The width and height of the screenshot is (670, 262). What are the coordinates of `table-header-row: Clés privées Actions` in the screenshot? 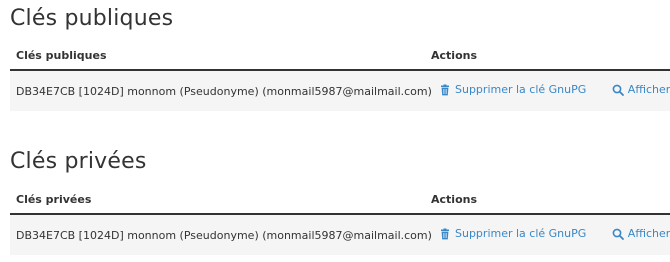 It's located at (340, 200).